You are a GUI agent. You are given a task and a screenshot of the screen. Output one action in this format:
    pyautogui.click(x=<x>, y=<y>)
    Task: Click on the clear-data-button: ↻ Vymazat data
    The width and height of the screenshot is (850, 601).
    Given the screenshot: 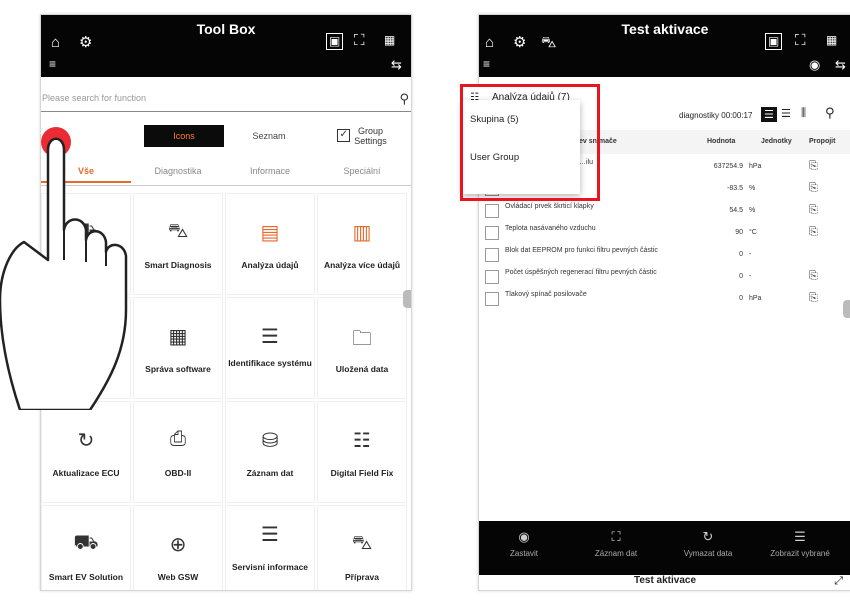 What is the action you would take?
    pyautogui.click(x=708, y=543)
    